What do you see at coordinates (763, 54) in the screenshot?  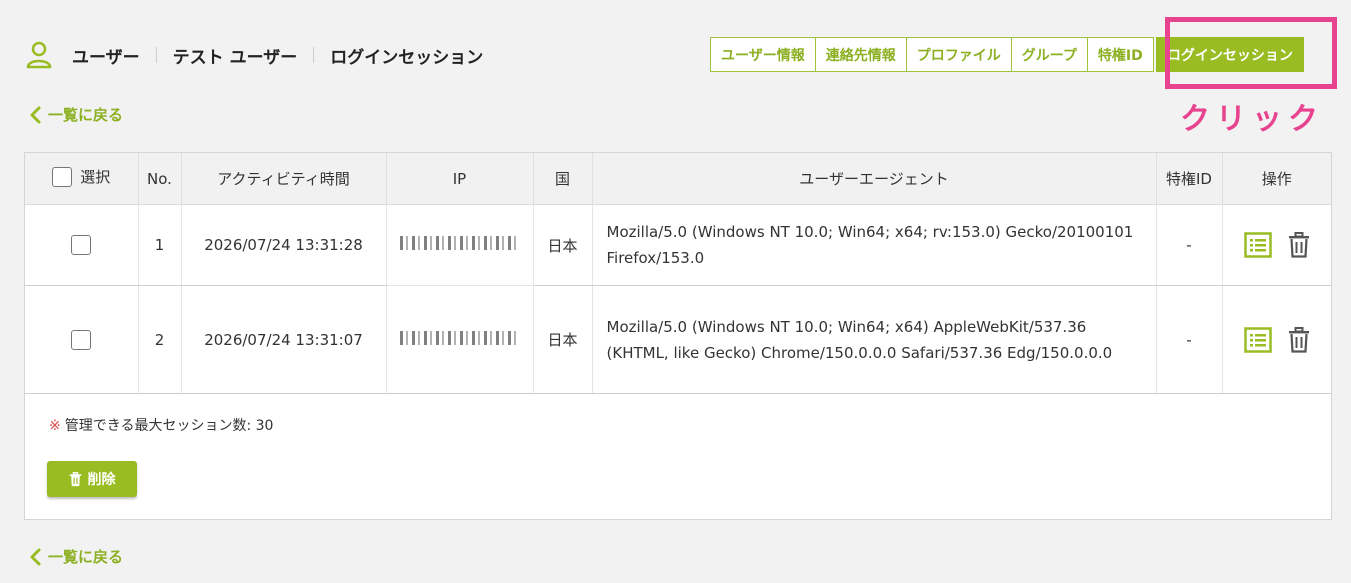 I see `tab-user-info: ユーザー情報` at bounding box center [763, 54].